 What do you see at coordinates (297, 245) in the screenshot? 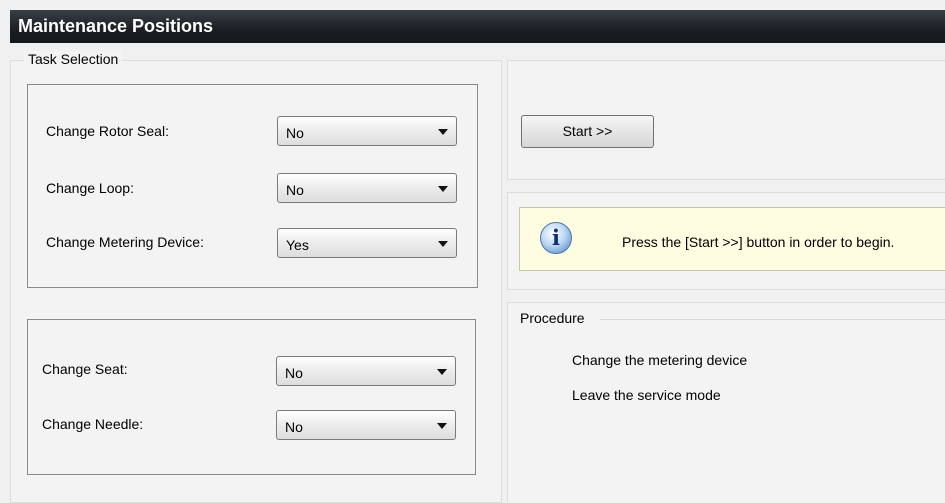
I see `metering-device-value: Yes` at bounding box center [297, 245].